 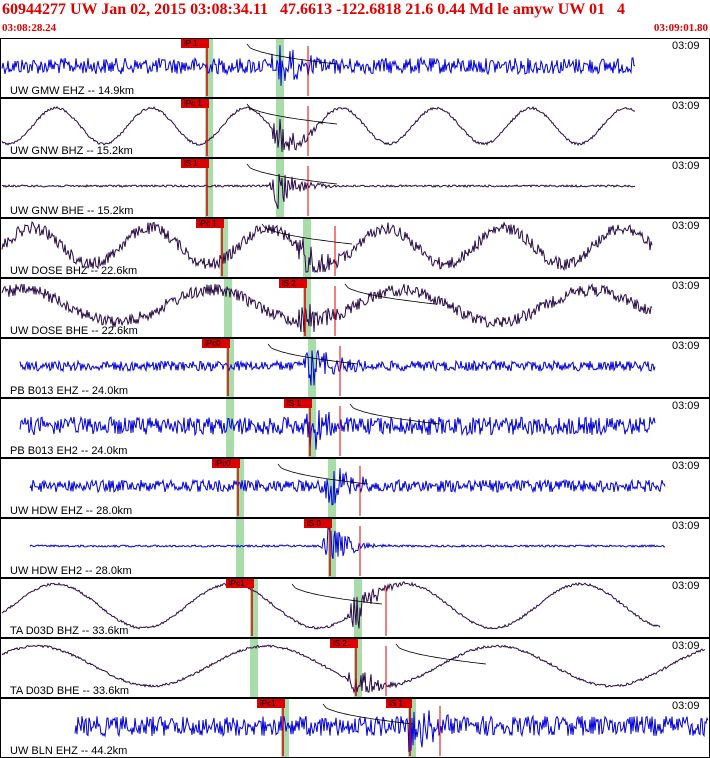 What do you see at coordinates (355, 128) in the screenshot?
I see `seismogram-panel: iPc 1 03:09 UW GNW BHZ -- 15.2km` at bounding box center [355, 128].